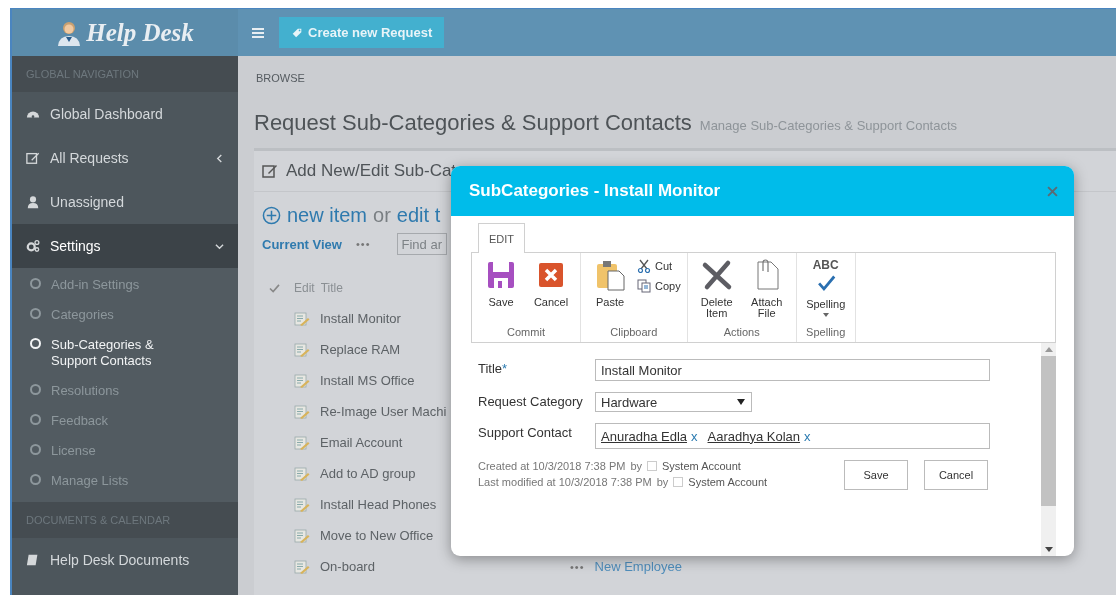 The height and width of the screenshot is (595, 1116). What do you see at coordinates (659, 266) in the screenshot?
I see `cut-button: Cut` at bounding box center [659, 266].